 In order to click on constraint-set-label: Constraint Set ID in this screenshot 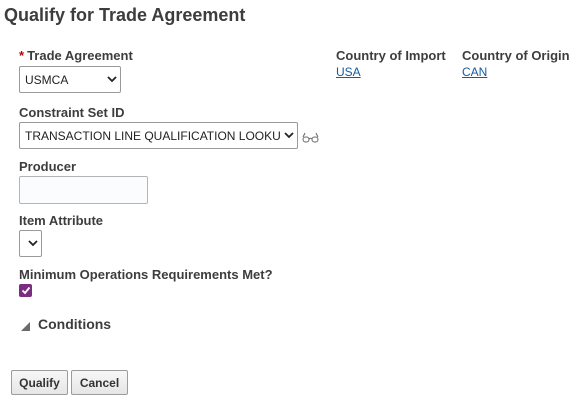, I will do `click(72, 112)`.